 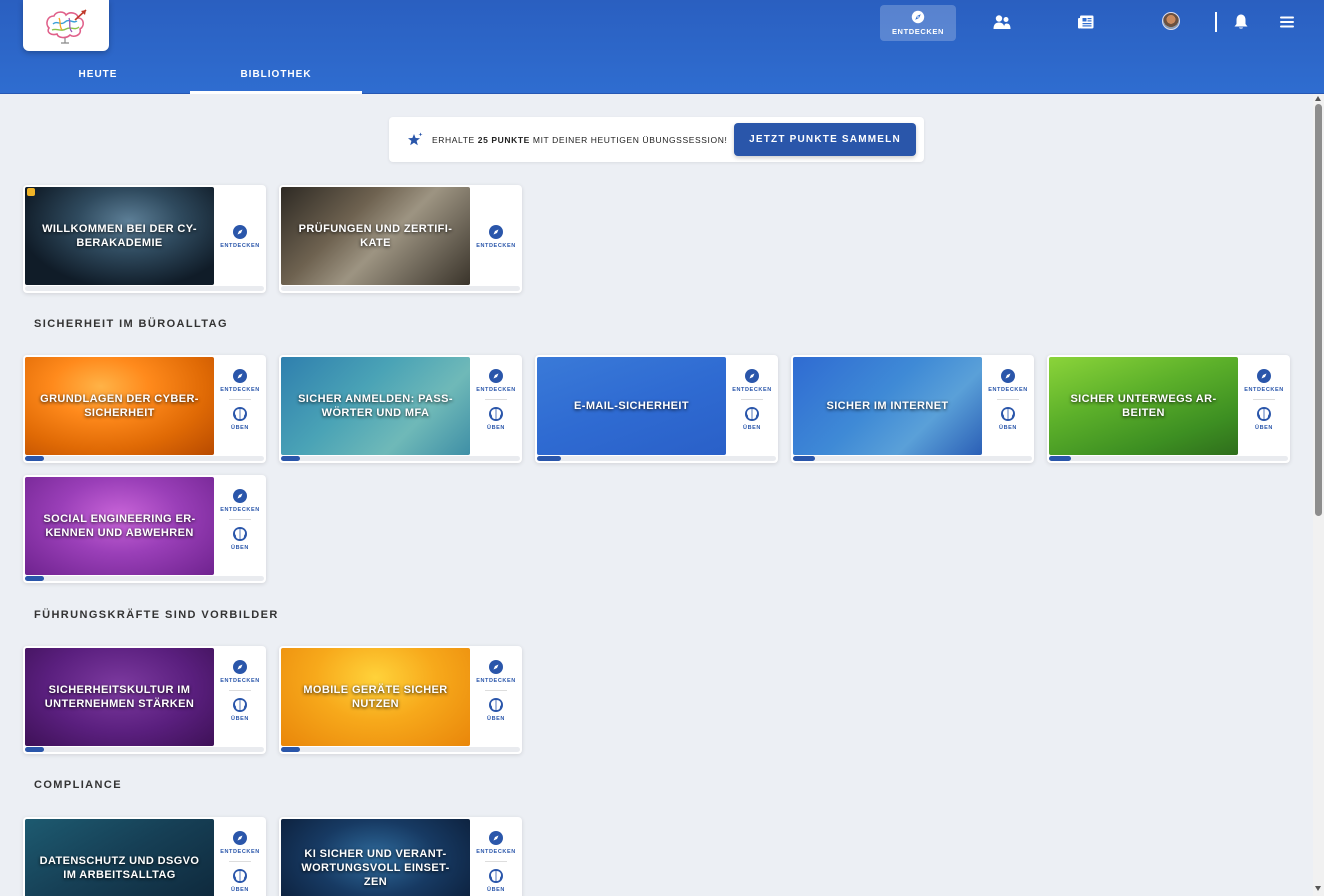 I want to click on tab-heute: HEUTE, so click(x=98, y=77).